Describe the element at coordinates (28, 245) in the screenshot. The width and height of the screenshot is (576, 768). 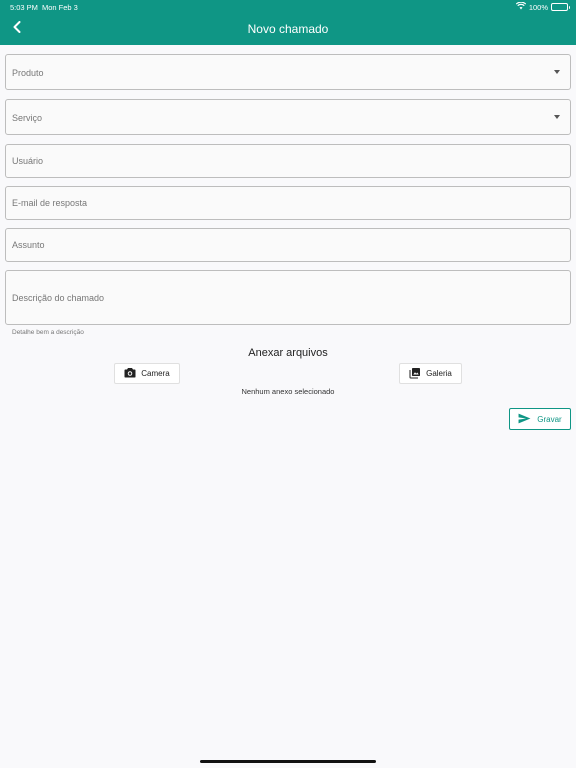
I see `assunto-label: Assunto` at that location.